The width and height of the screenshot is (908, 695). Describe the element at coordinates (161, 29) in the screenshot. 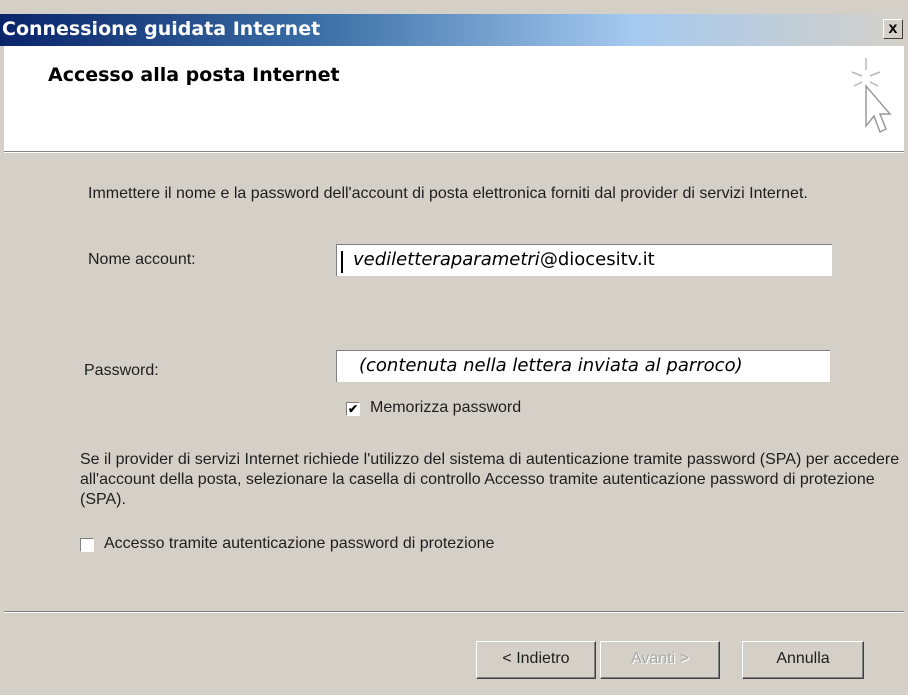

I see `window-title: Connessione guidata Internet` at that location.